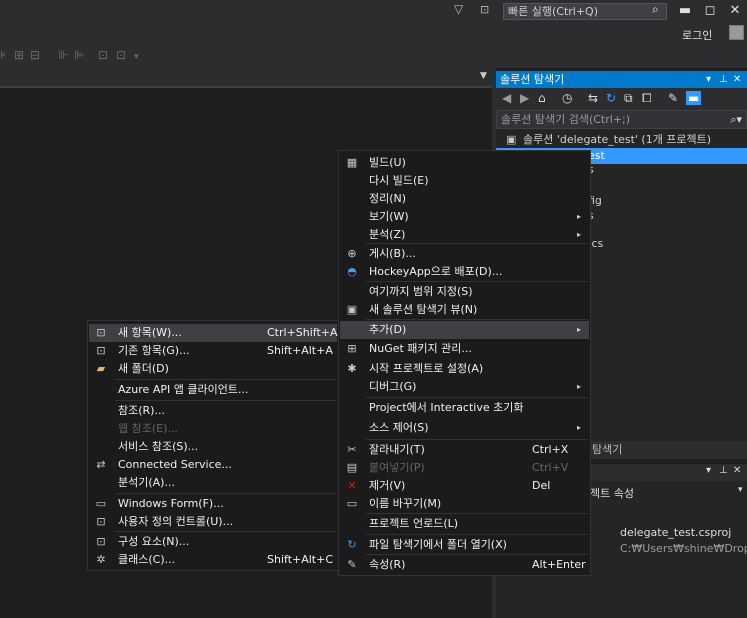  Describe the element at coordinates (464, 181) in the screenshot. I see `menu-item: 다시 빌드(E)` at that location.